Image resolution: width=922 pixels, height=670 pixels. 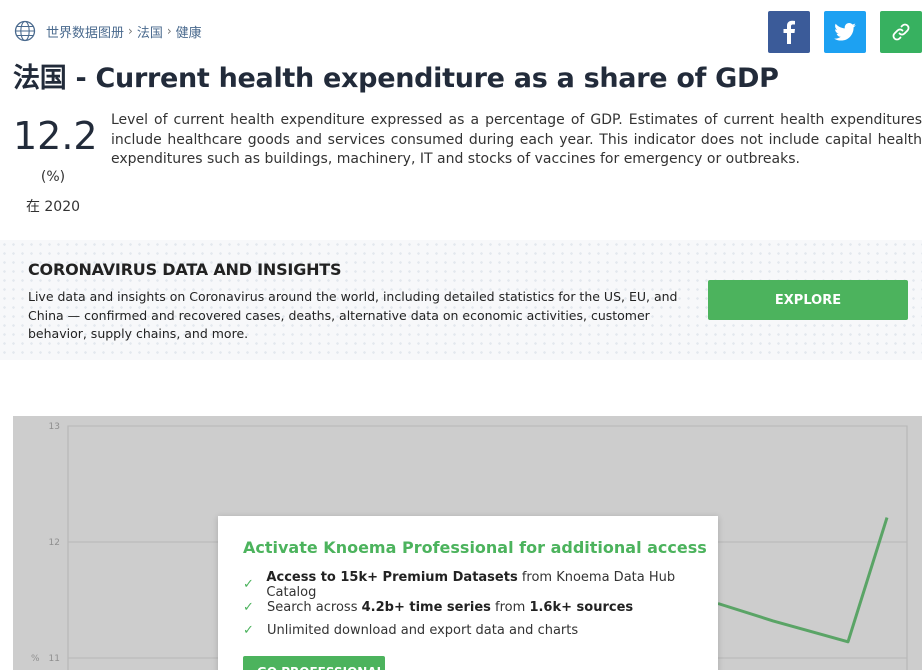 I want to click on kpi-unit: (%), so click(x=53, y=177).